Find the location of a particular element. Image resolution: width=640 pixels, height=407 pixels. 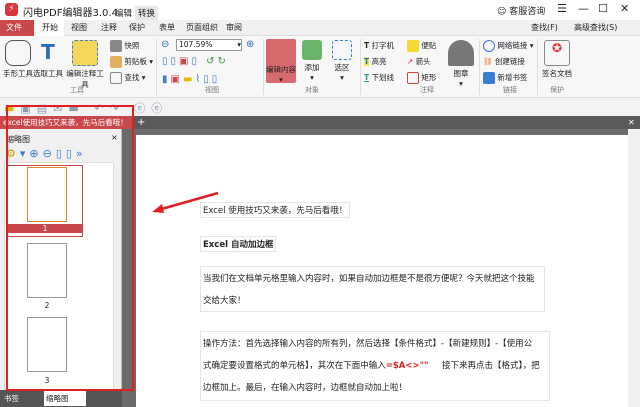

panel-view-buttons: ▮▣▬⌇▯▯ is located at coordinates (191, 79).